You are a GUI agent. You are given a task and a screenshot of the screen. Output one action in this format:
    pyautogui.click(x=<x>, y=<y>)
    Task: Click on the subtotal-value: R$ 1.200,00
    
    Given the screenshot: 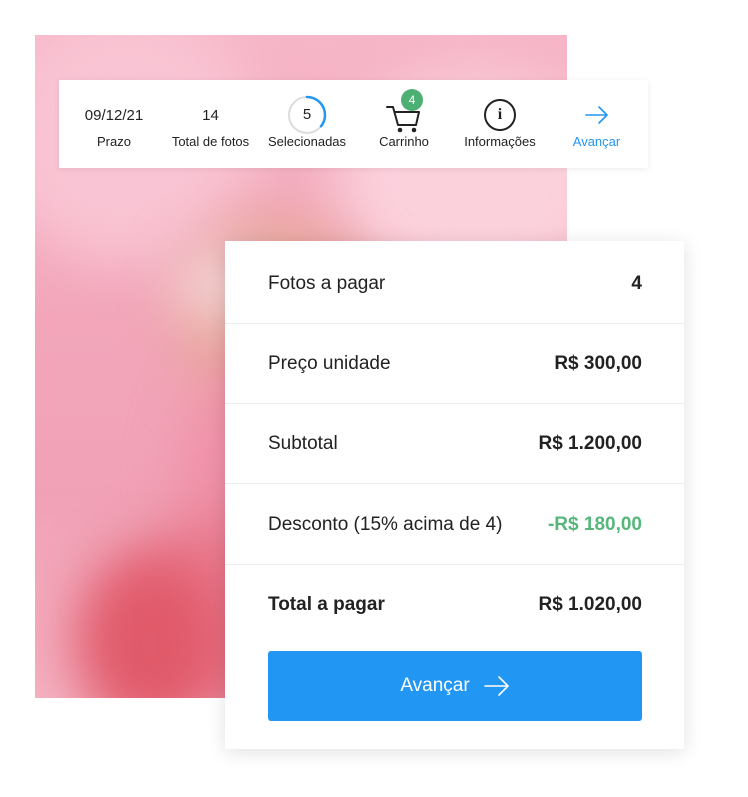 What is the action you would take?
    pyautogui.click(x=590, y=443)
    